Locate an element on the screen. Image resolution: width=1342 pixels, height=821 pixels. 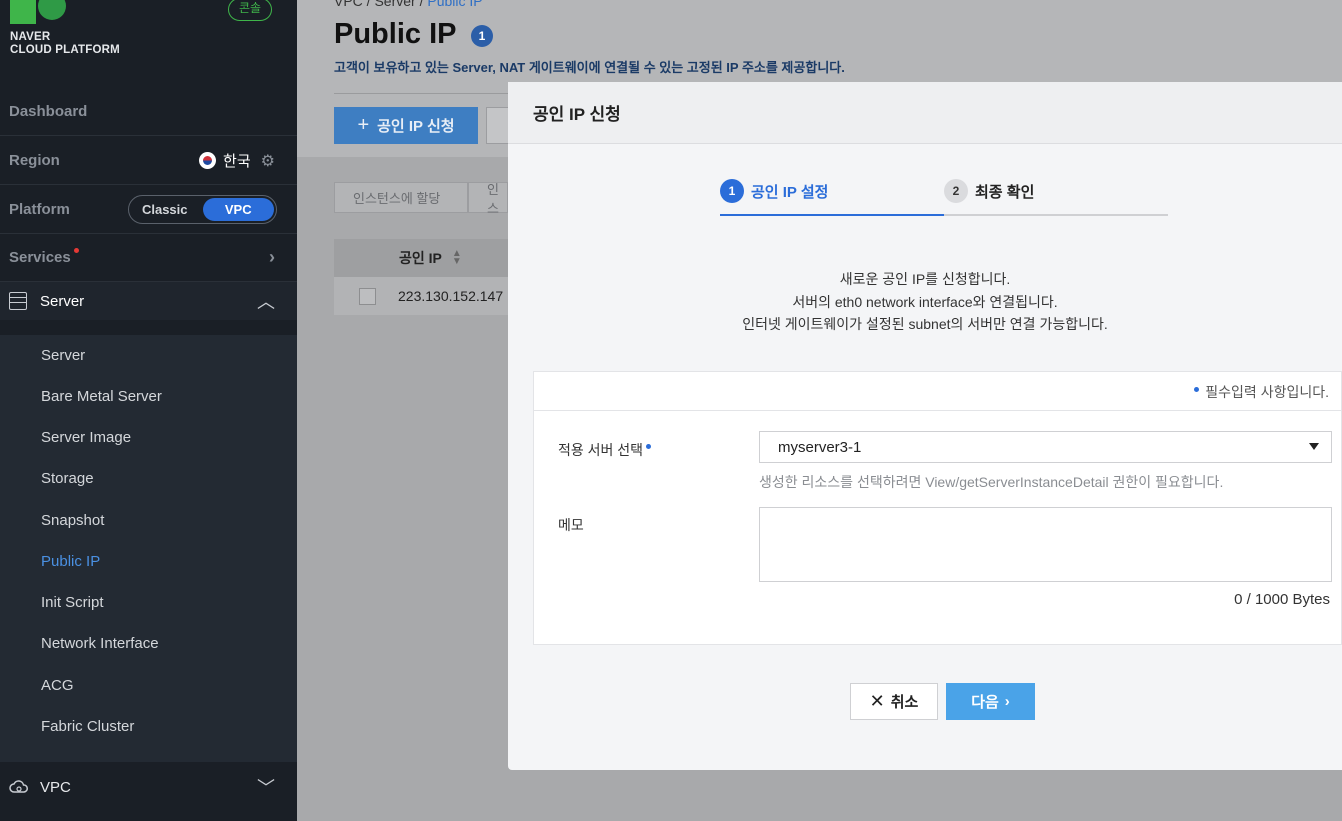
apply-public-ip-label: 공인 IP 신청 is located at coordinates (416, 126).